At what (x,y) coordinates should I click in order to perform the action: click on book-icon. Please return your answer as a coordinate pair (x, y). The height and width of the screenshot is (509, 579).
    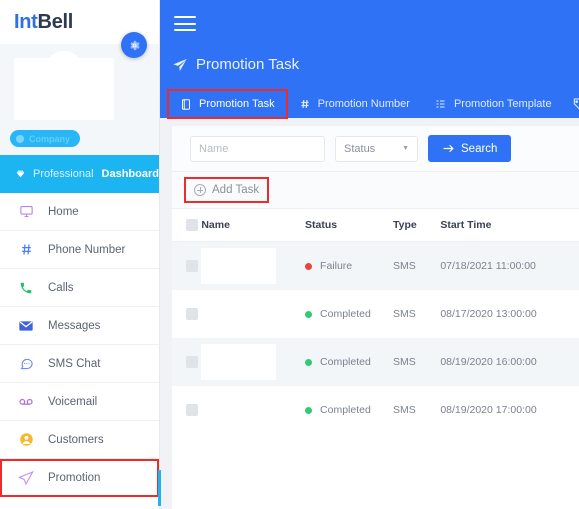
    Looking at the image, I should click on (186, 104).